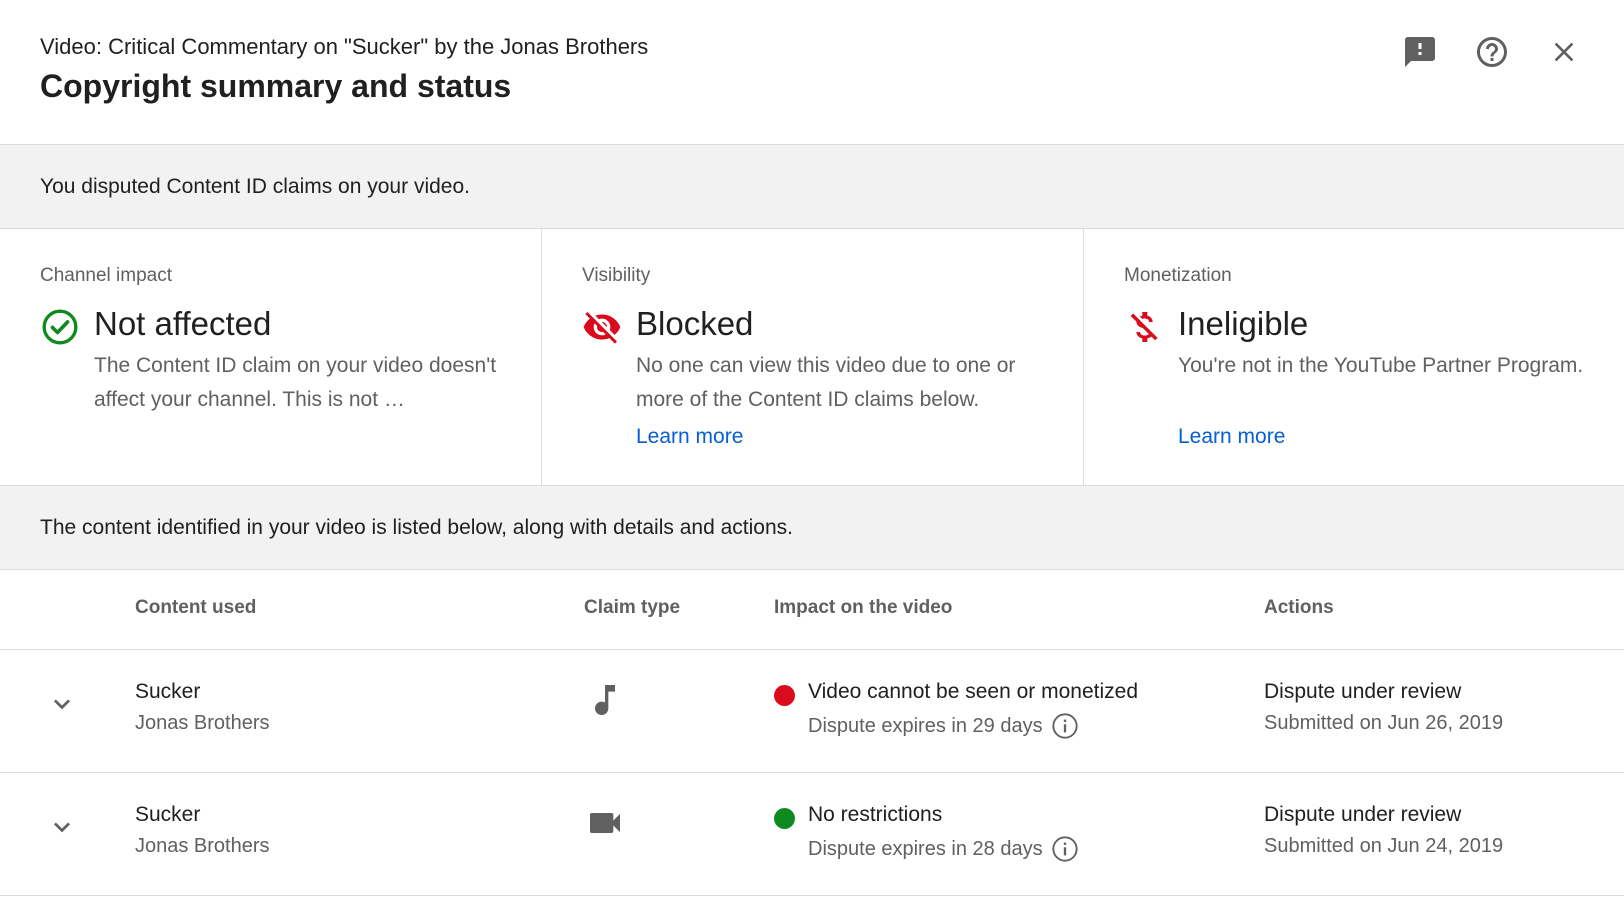  What do you see at coordinates (863, 607) in the screenshot?
I see `column-header-impact: Impact on the video` at bounding box center [863, 607].